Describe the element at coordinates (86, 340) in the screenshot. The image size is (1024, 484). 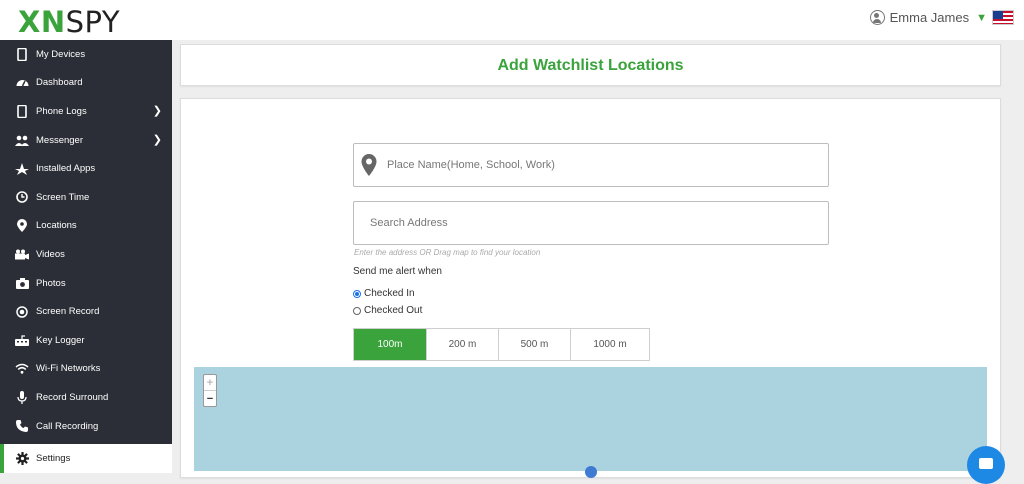
I see `sidebar-item-key-logger: Key Logger` at that location.